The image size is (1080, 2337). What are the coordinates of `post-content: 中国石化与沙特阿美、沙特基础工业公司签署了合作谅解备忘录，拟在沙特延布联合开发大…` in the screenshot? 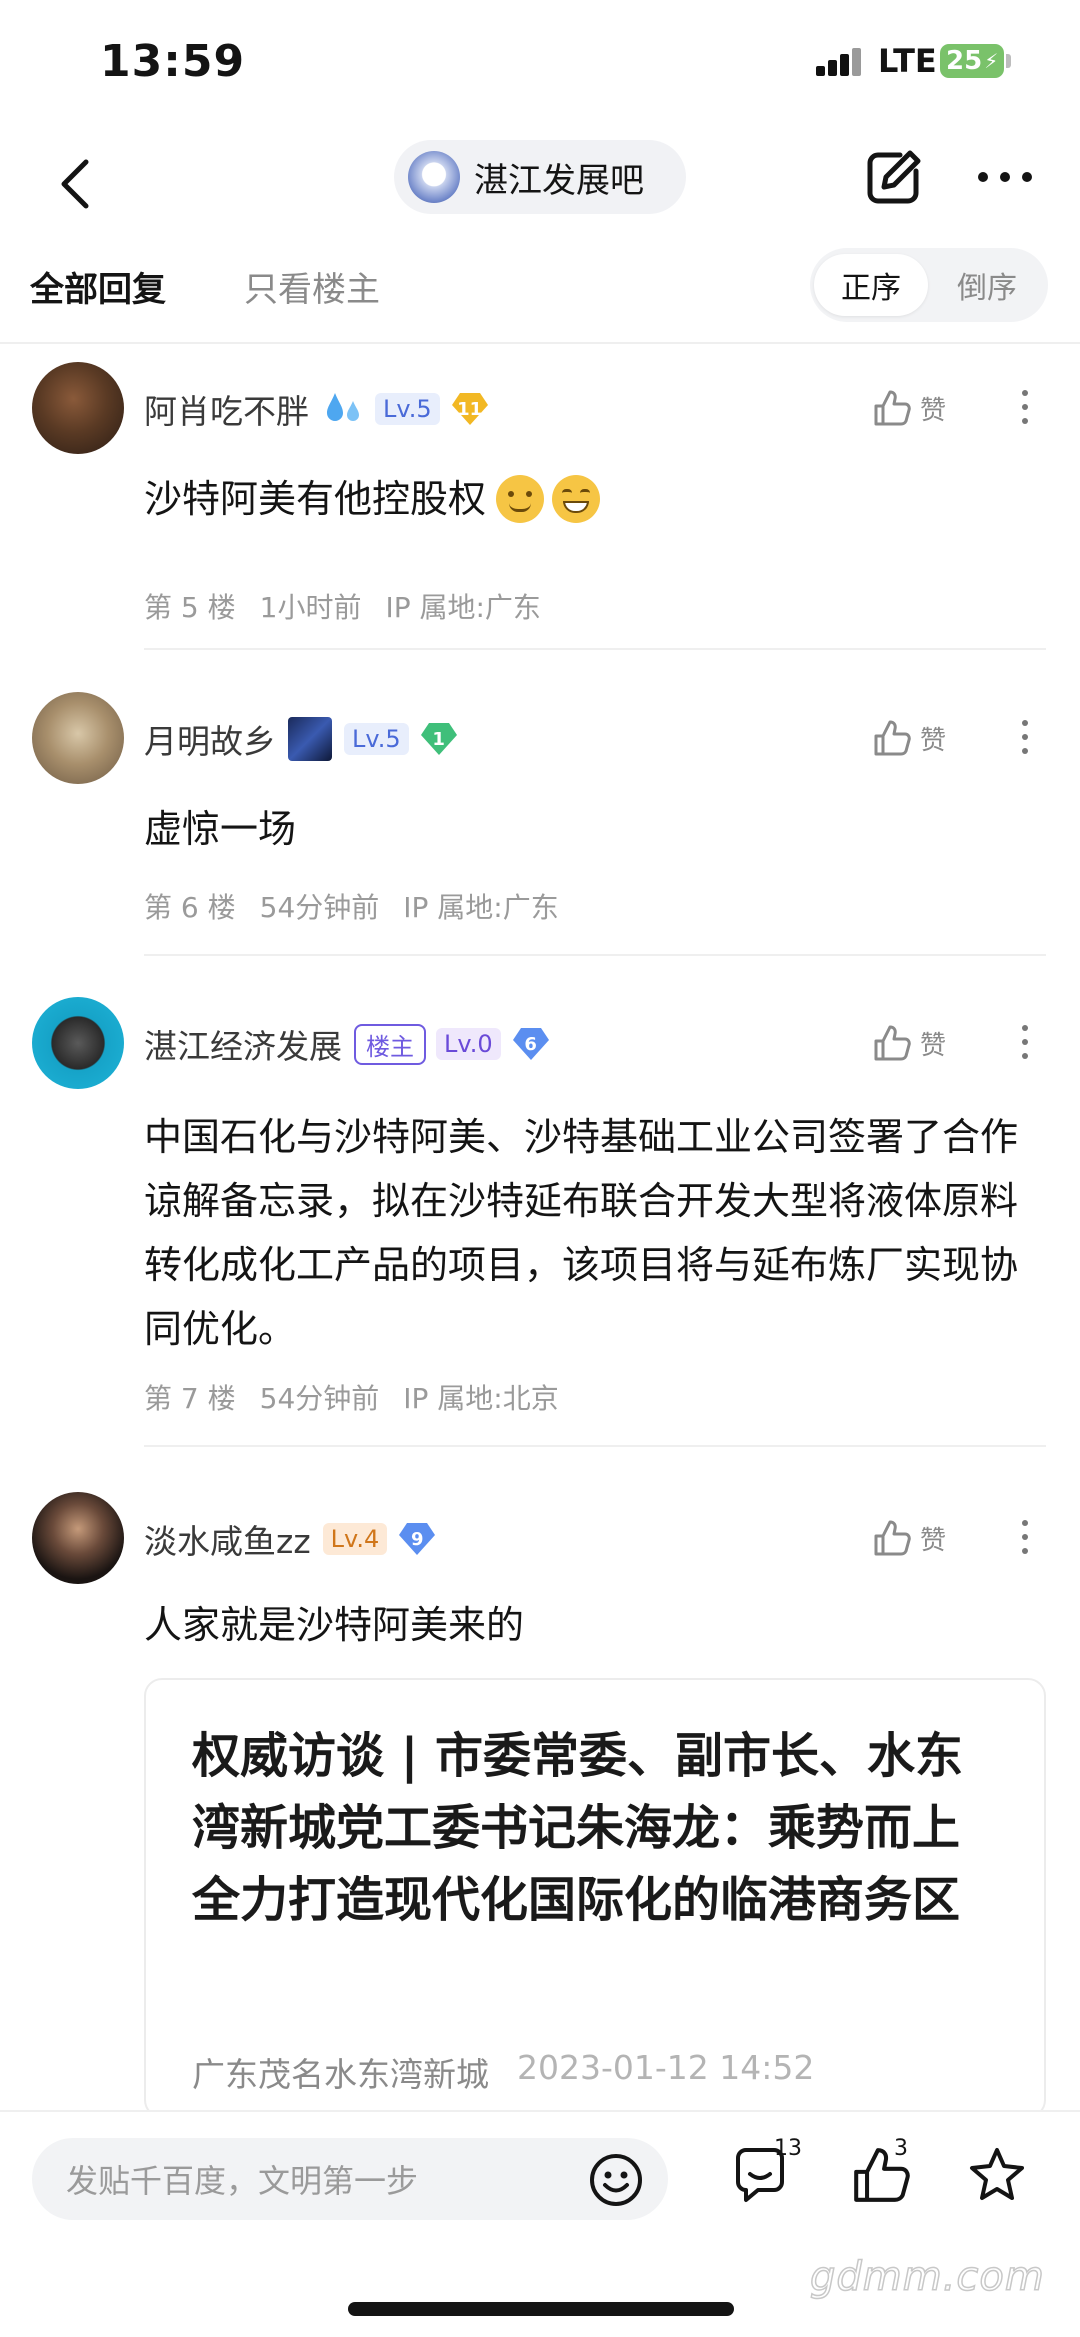 It's located at (581, 1233).